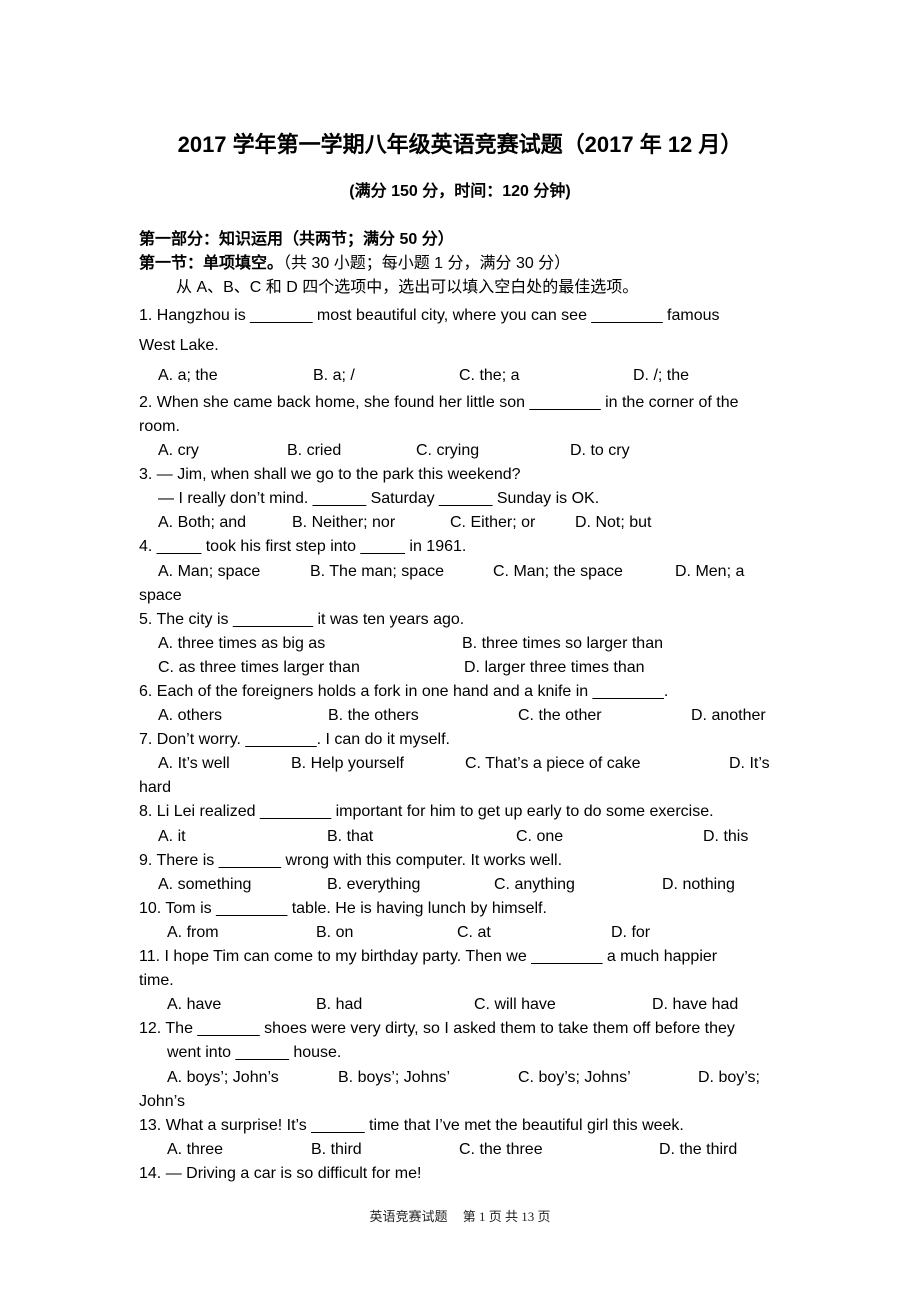 This screenshot has width=920, height=1302. Describe the element at coordinates (710, 571) in the screenshot. I see `question-4-option-d: D. Men; a` at that location.